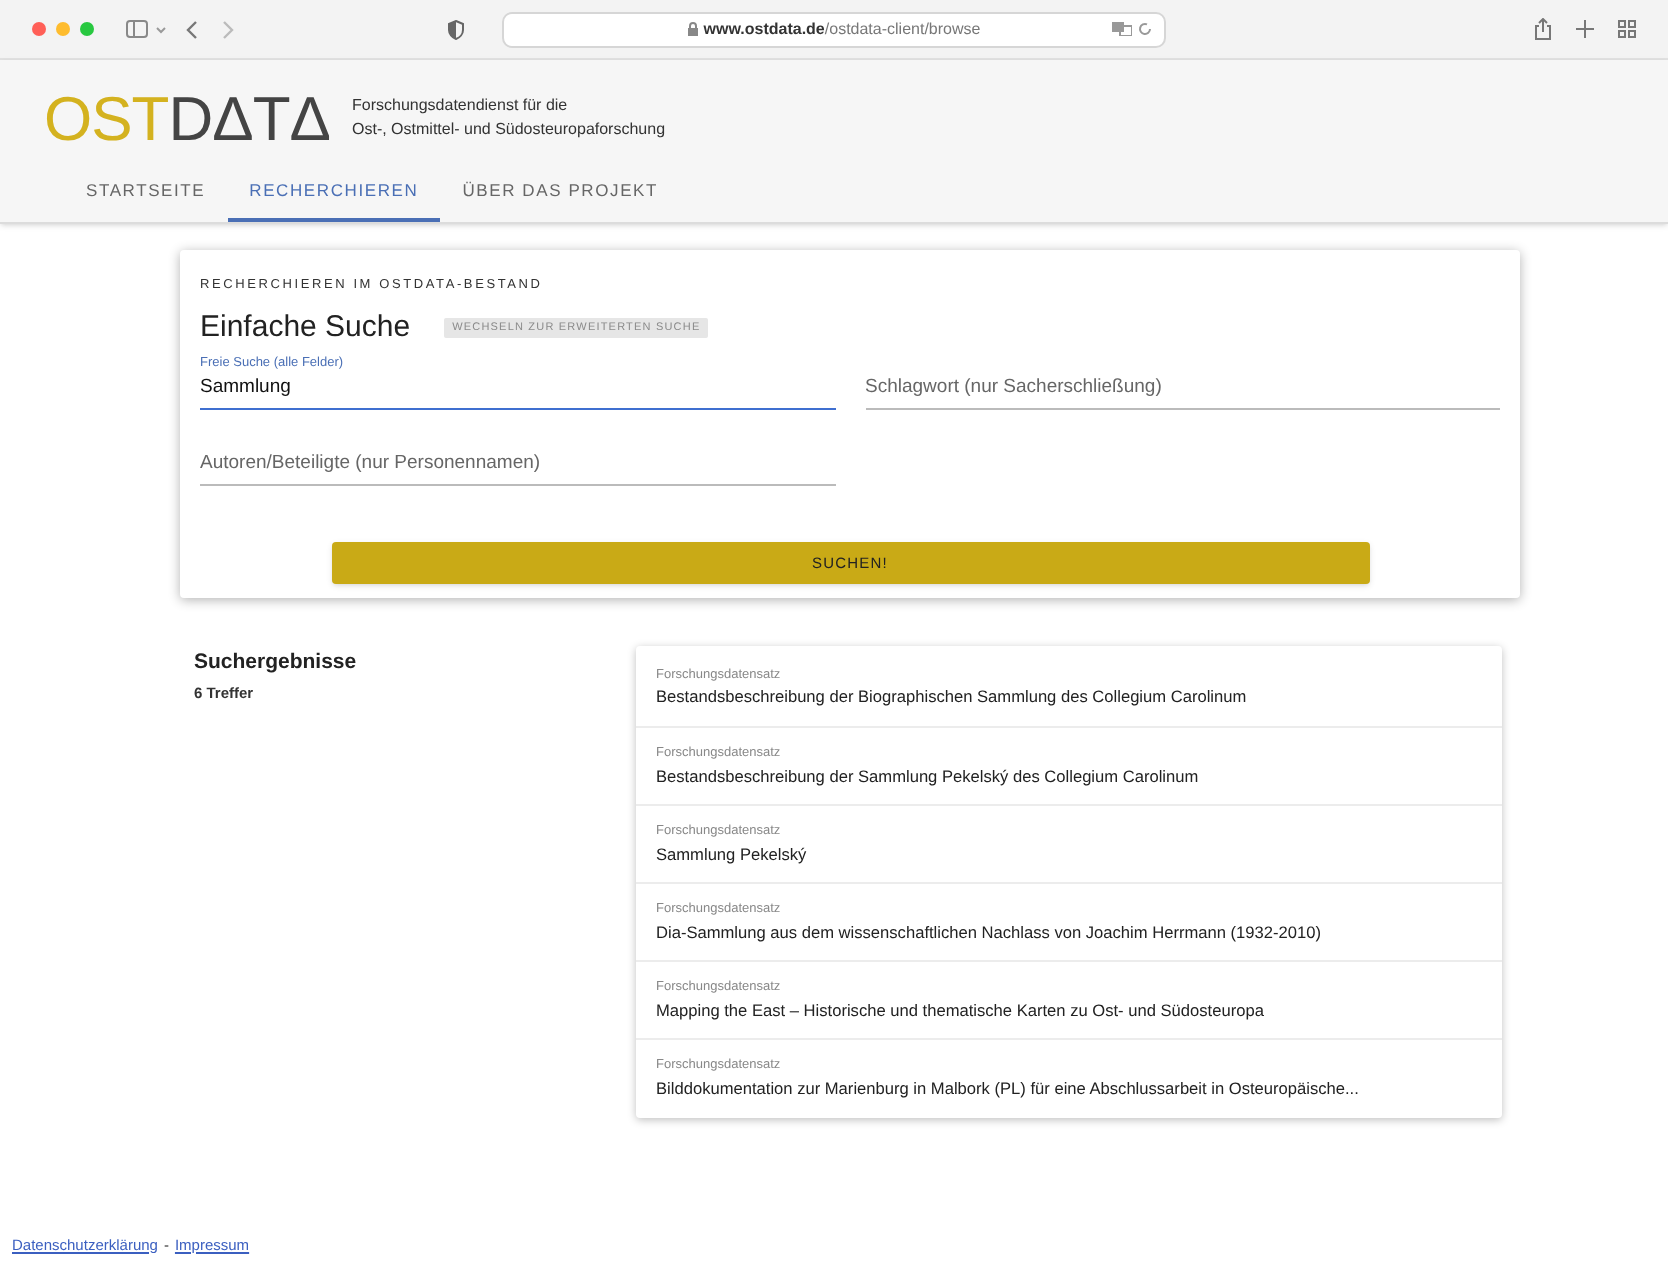  Describe the element at coordinates (456, 29) in the screenshot. I see `shield-icon` at that location.